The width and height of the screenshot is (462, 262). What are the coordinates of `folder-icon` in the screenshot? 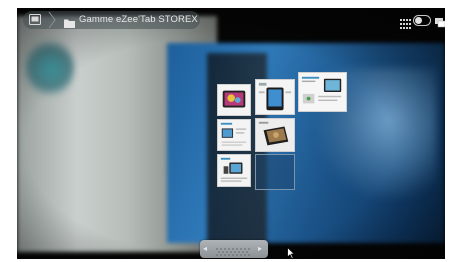 It's located at (69, 21).